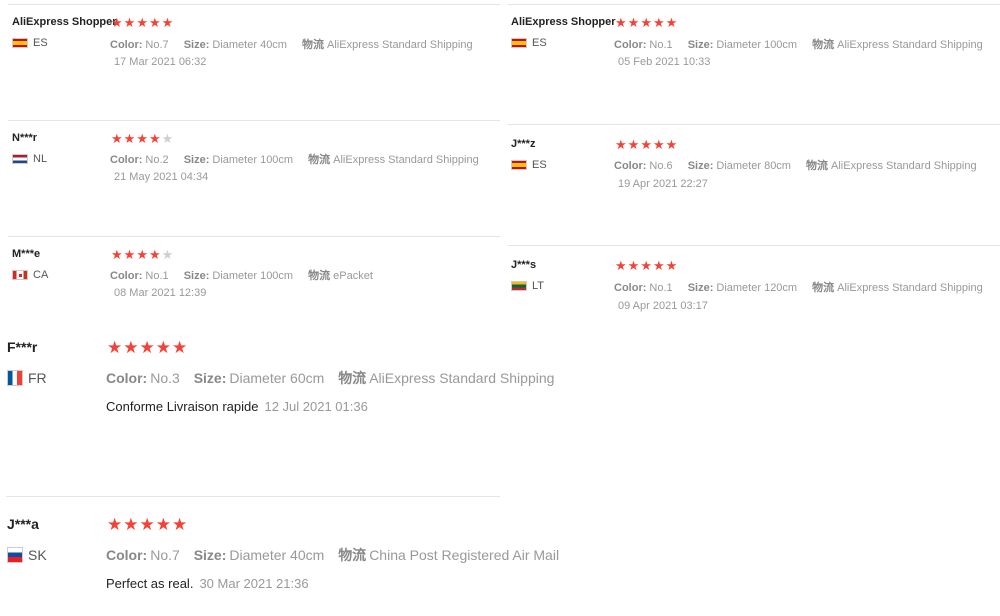 The width and height of the screenshot is (1000, 616). What do you see at coordinates (161, 177) in the screenshot?
I see `review-date: 21 May 2021 04:34` at bounding box center [161, 177].